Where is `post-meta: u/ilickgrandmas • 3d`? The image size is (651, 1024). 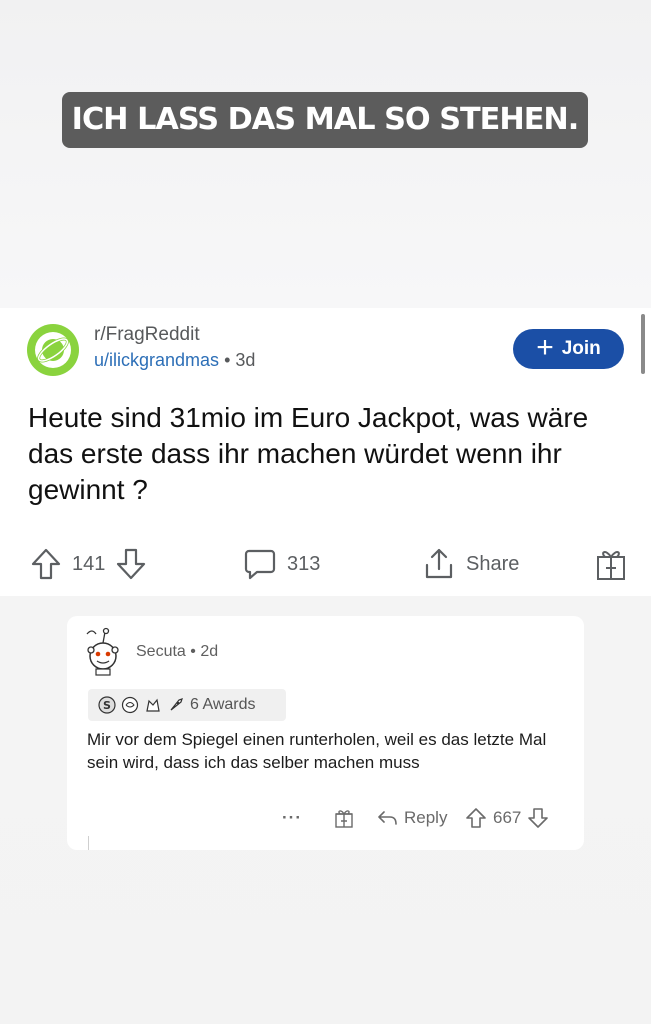 post-meta: u/ilickgrandmas • 3d is located at coordinates (174, 360).